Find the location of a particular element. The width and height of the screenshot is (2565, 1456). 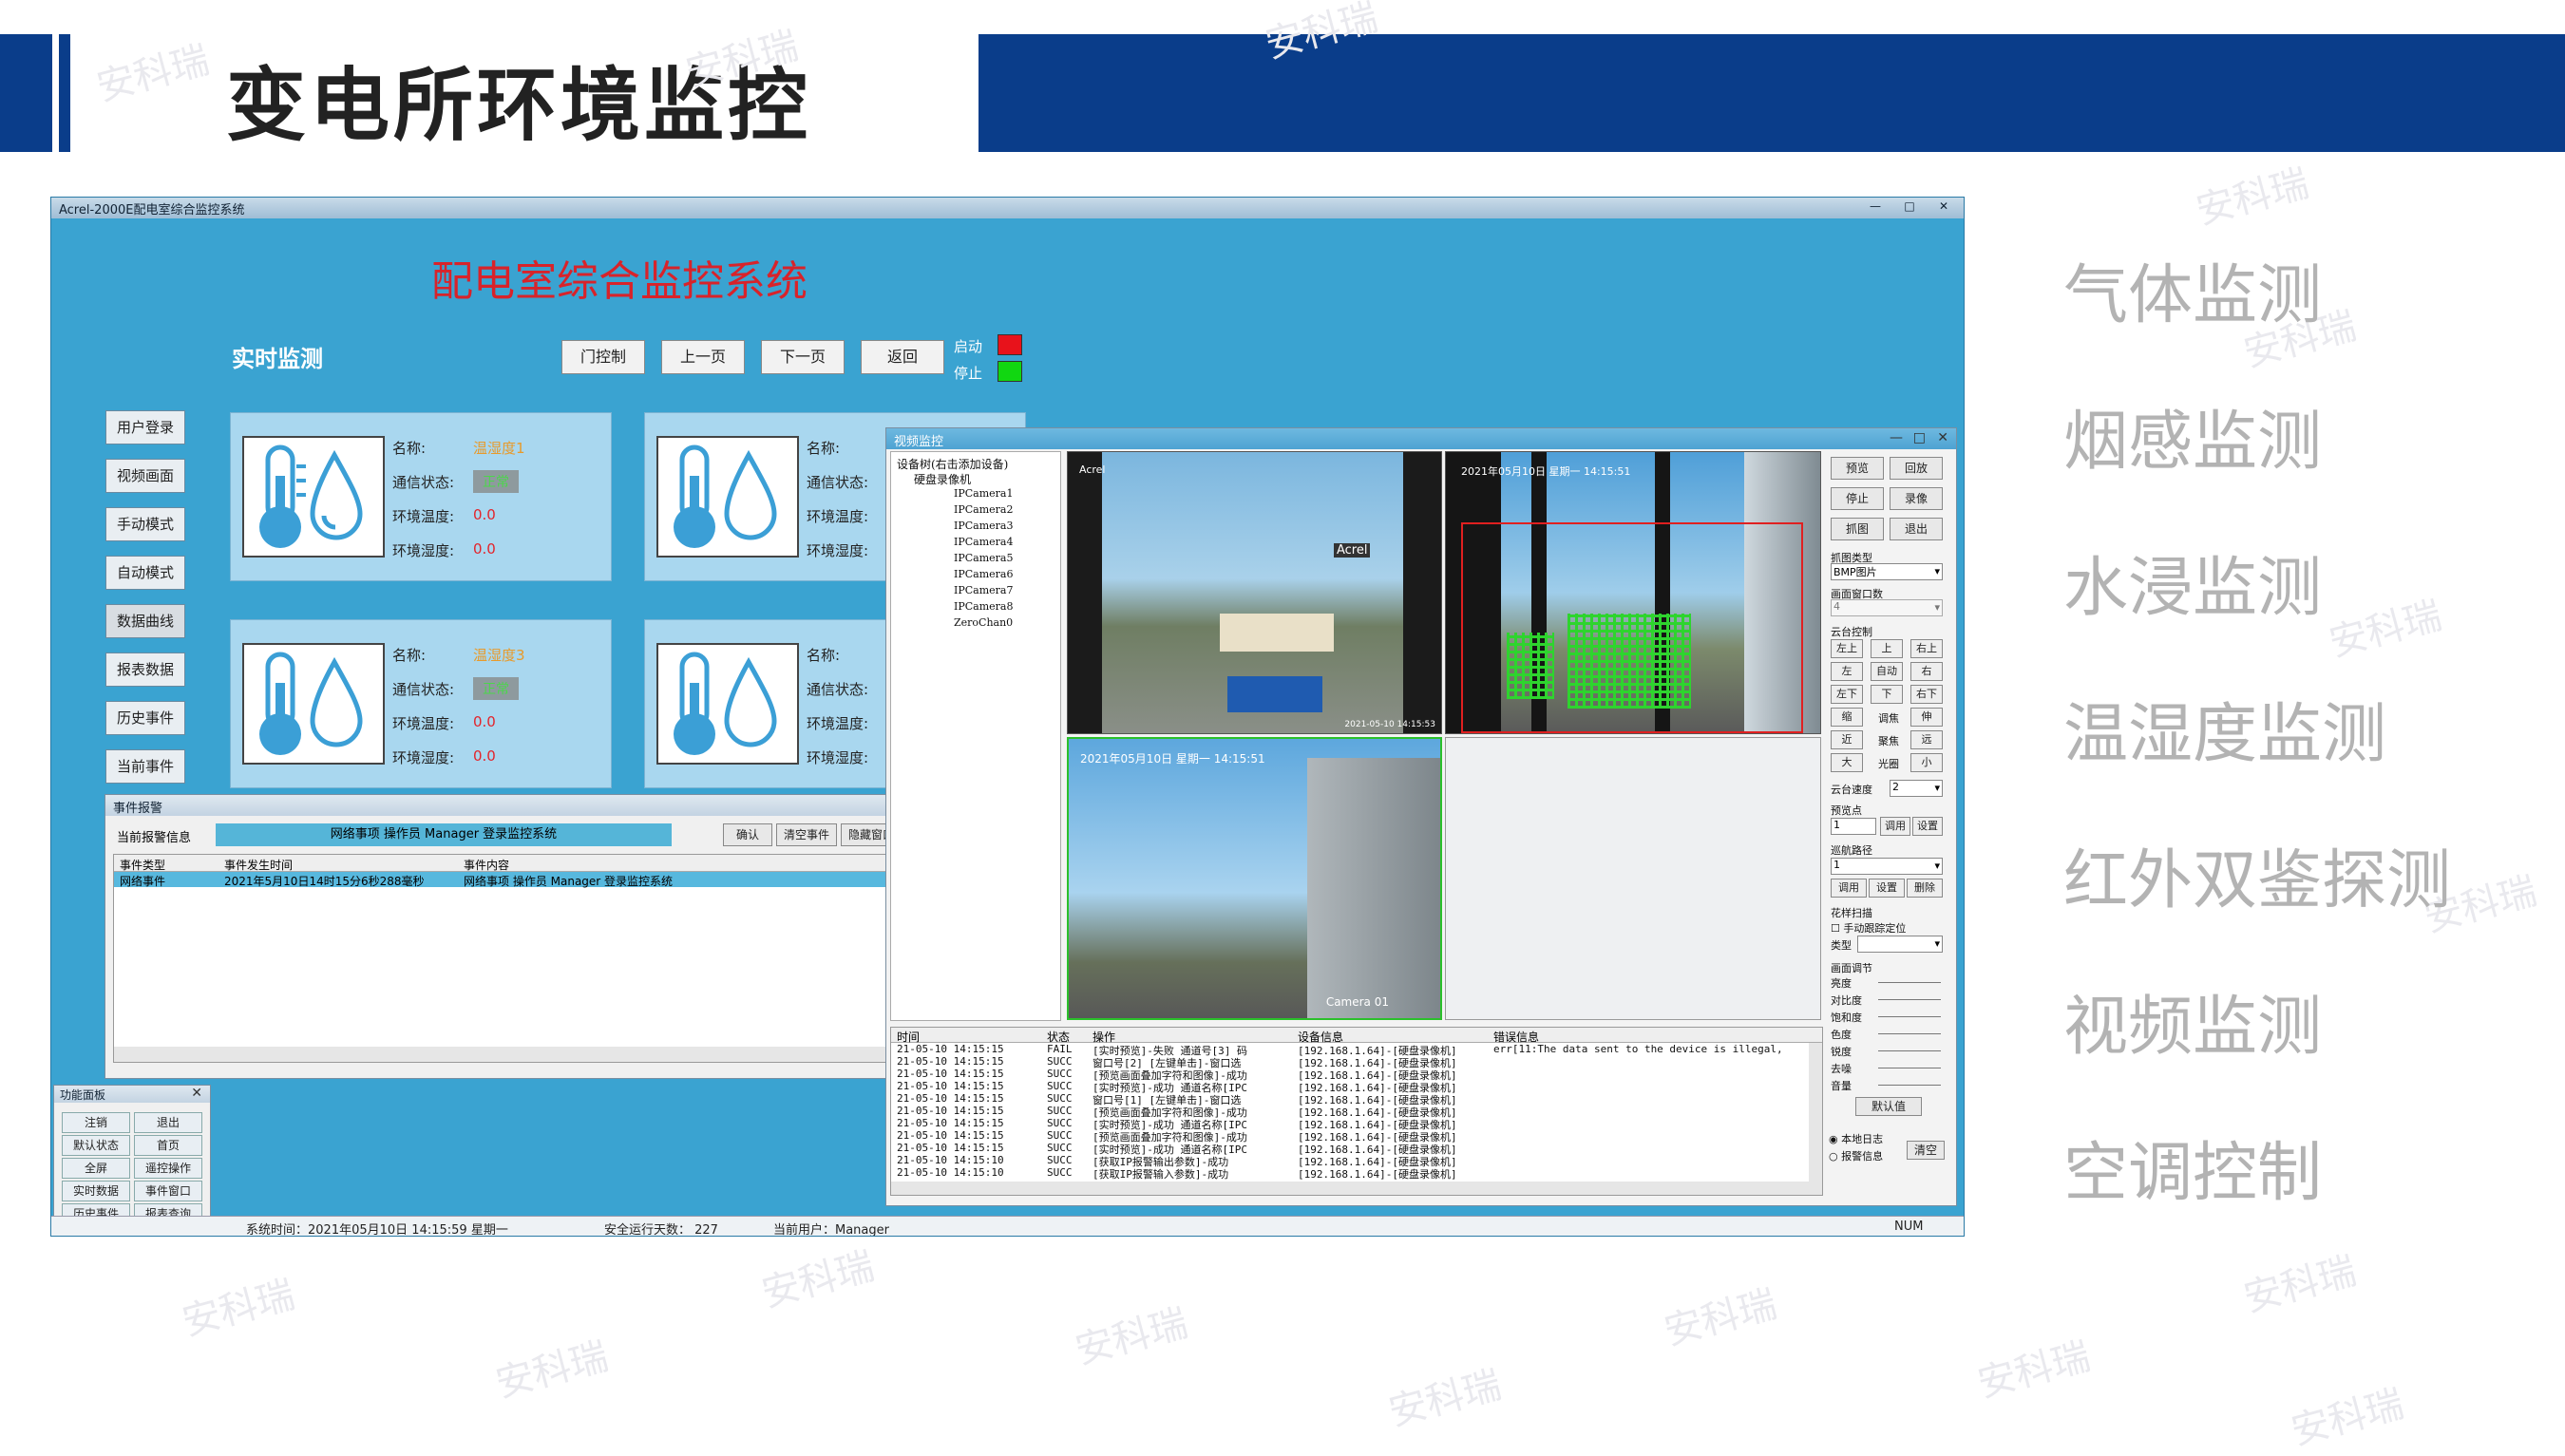

confirm-button: 确认 is located at coordinates (747, 834).